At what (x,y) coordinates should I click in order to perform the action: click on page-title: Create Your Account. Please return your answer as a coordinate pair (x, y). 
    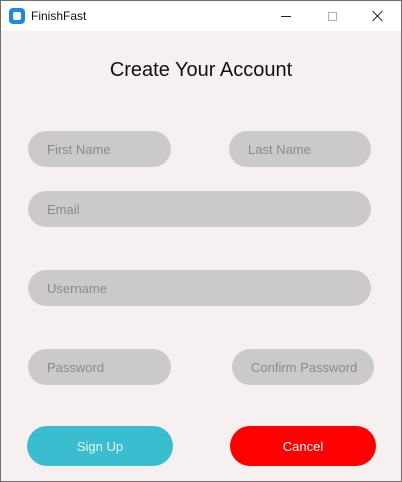
    Looking at the image, I should click on (201, 70).